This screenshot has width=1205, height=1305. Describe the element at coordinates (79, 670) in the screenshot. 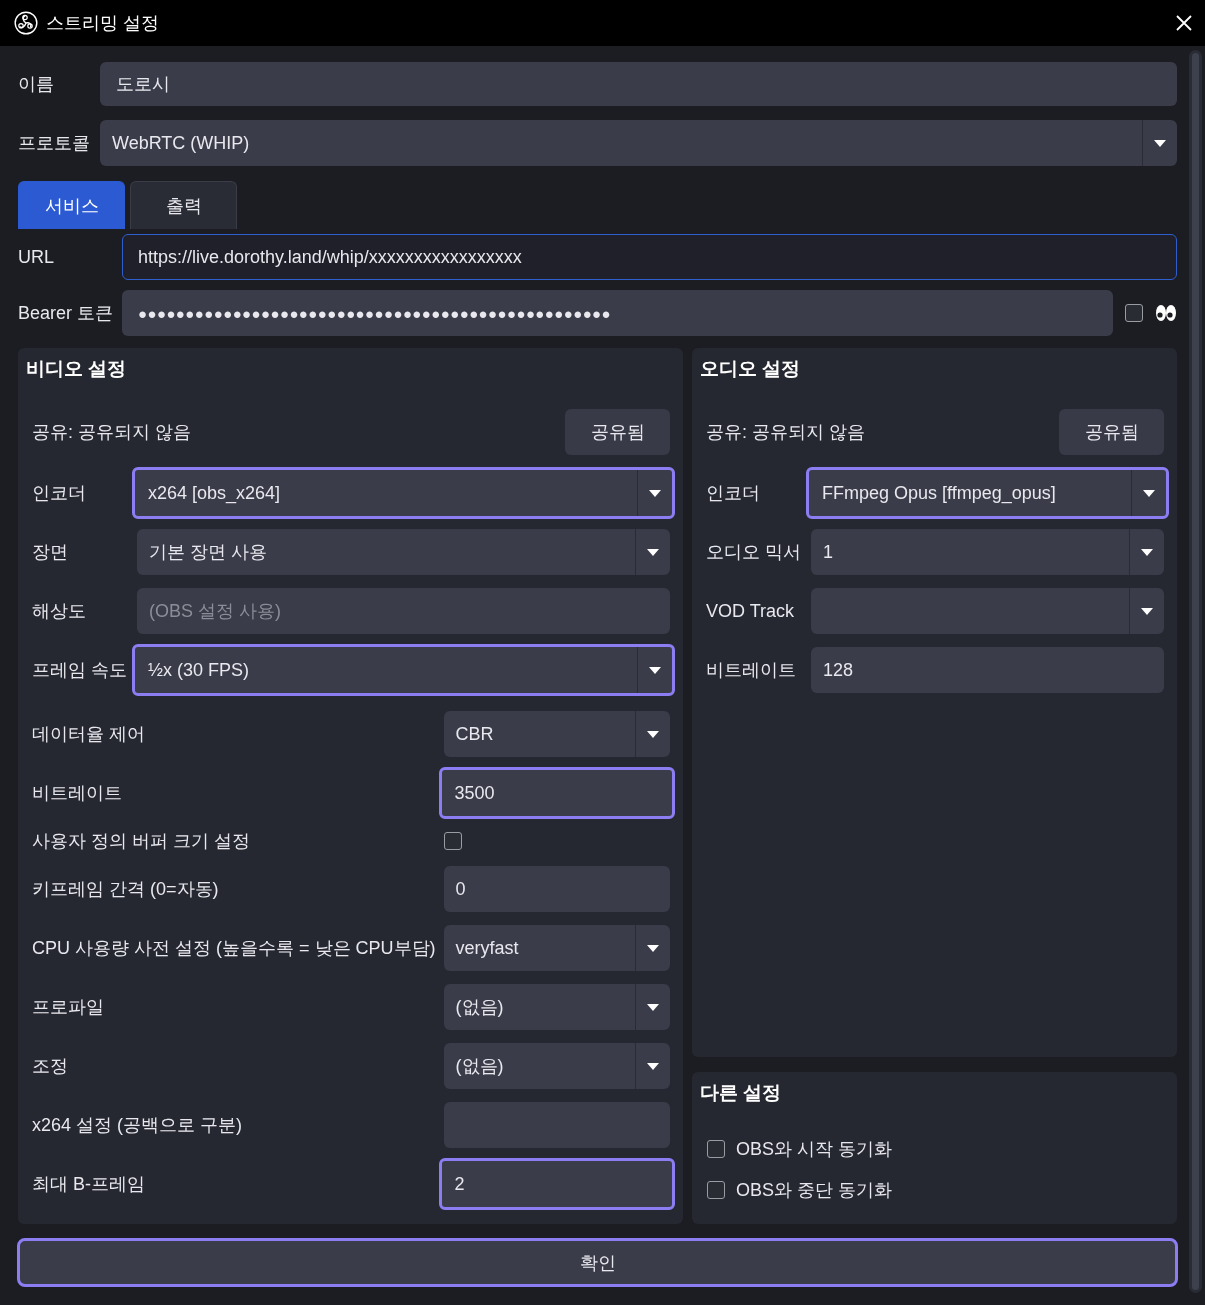

I see `field-label: 프레임 속도` at that location.